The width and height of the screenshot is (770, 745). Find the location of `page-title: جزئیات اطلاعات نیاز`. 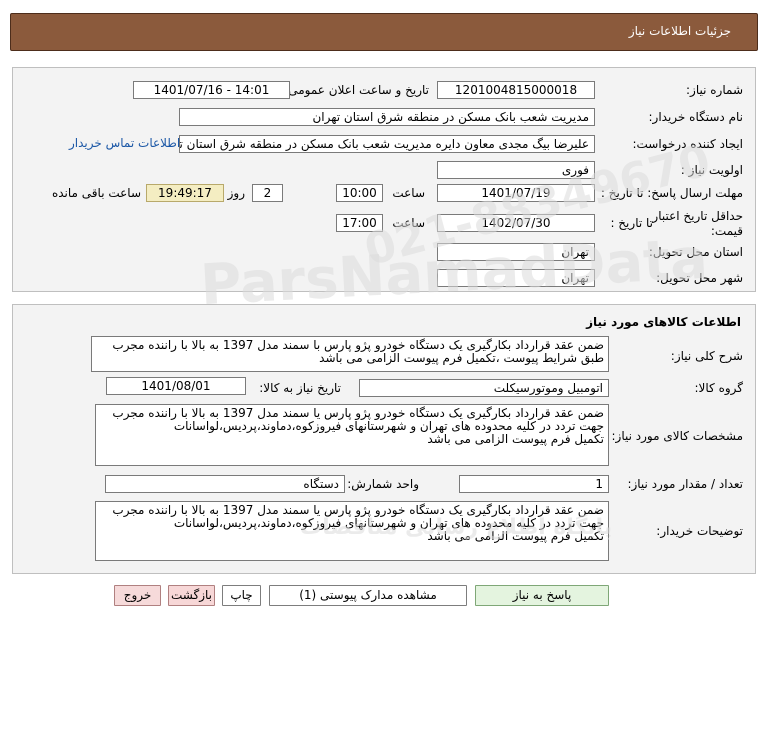

page-title: جزئیات اطلاعات نیاز is located at coordinates (679, 31).